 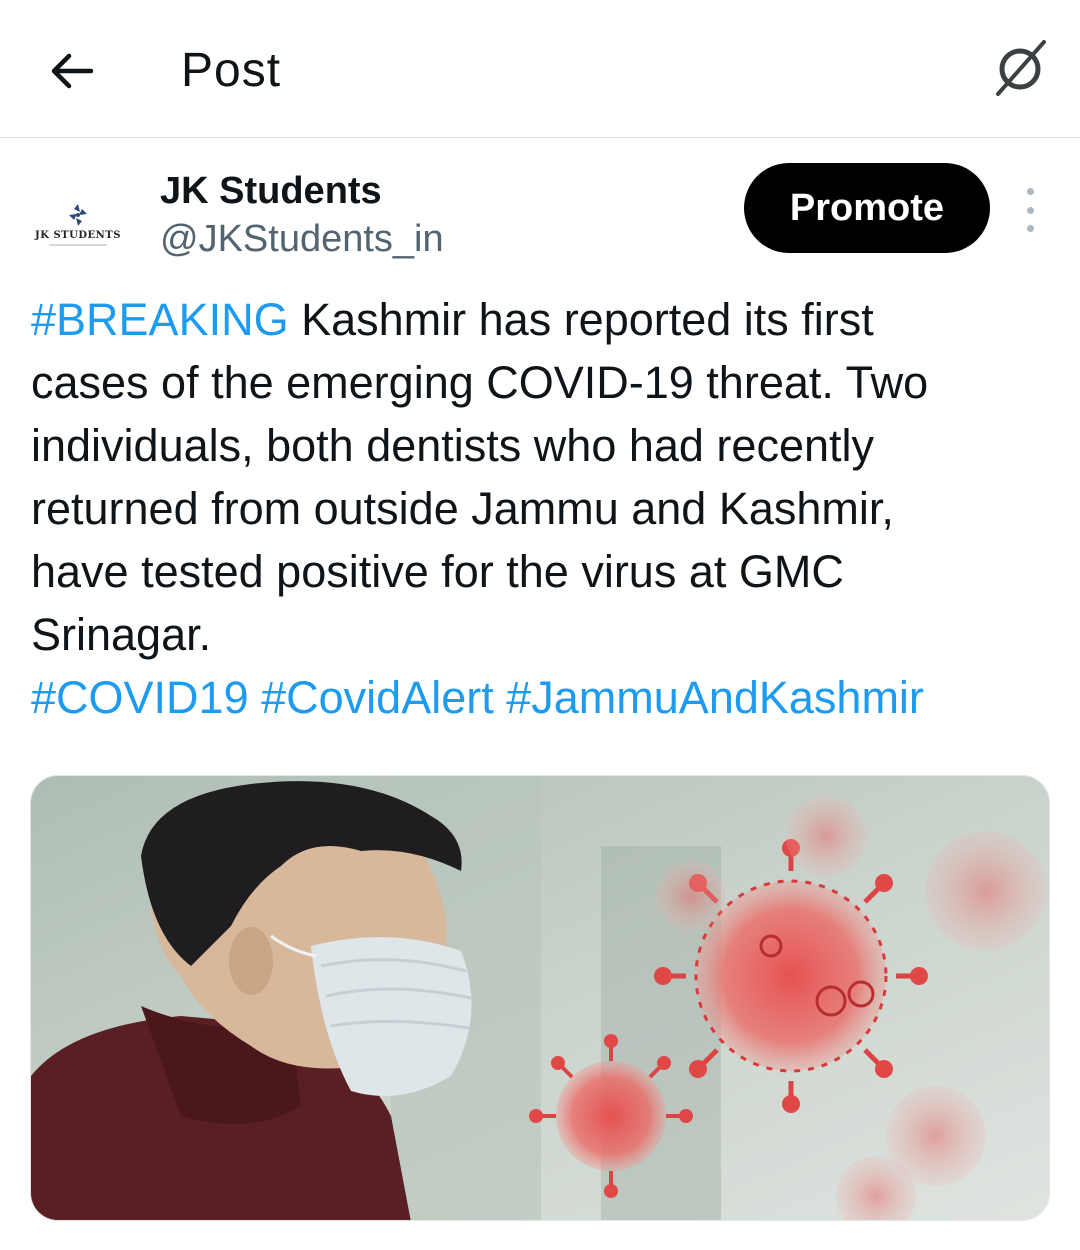 I want to click on avatar: JK STUDENTS, so click(x=78, y=224).